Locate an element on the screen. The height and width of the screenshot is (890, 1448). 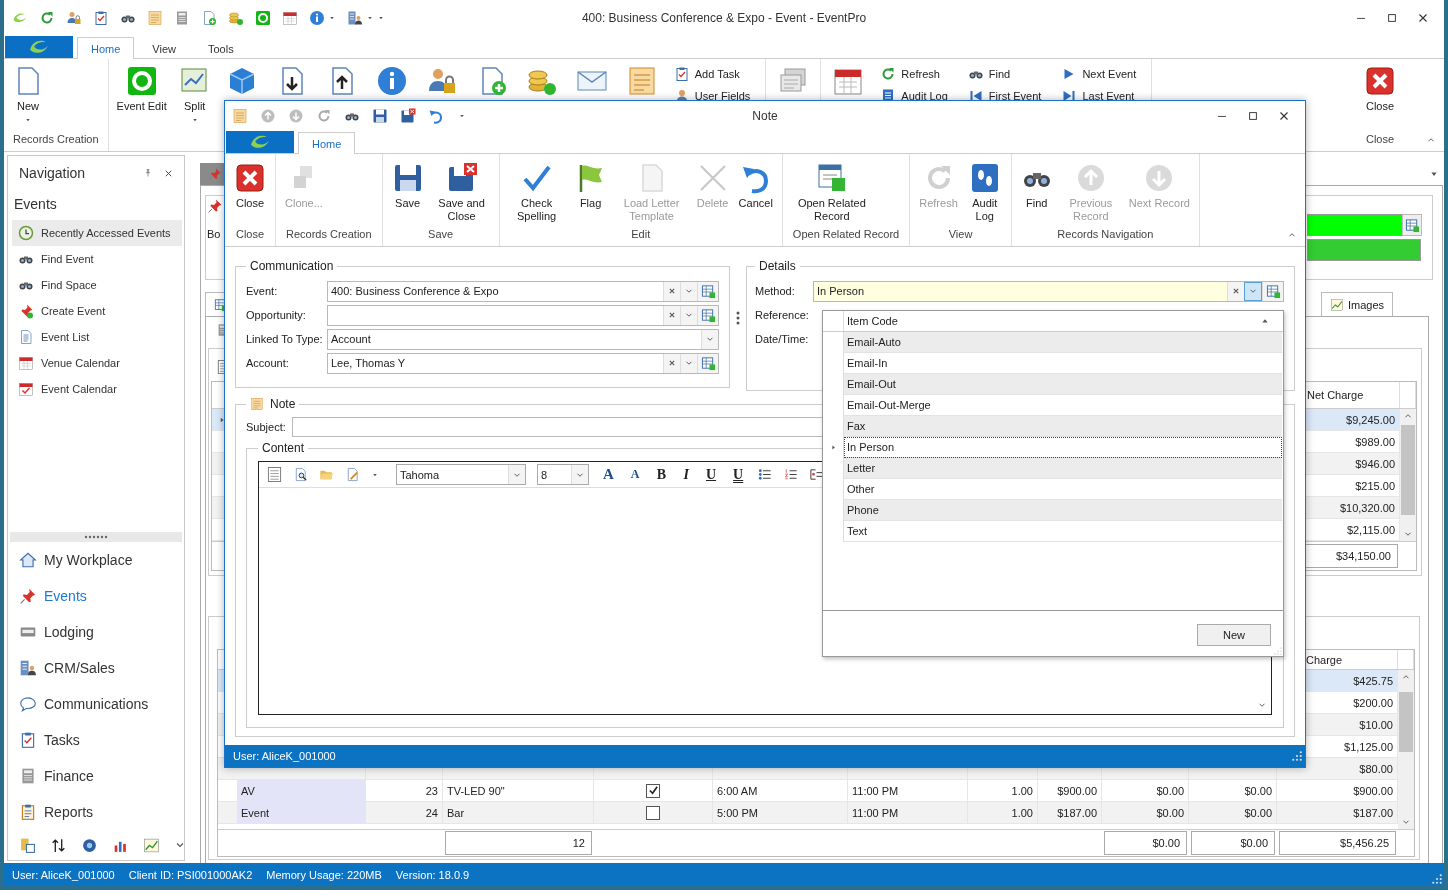
ribbon-group-label: Edit is located at coordinates (641, 235).